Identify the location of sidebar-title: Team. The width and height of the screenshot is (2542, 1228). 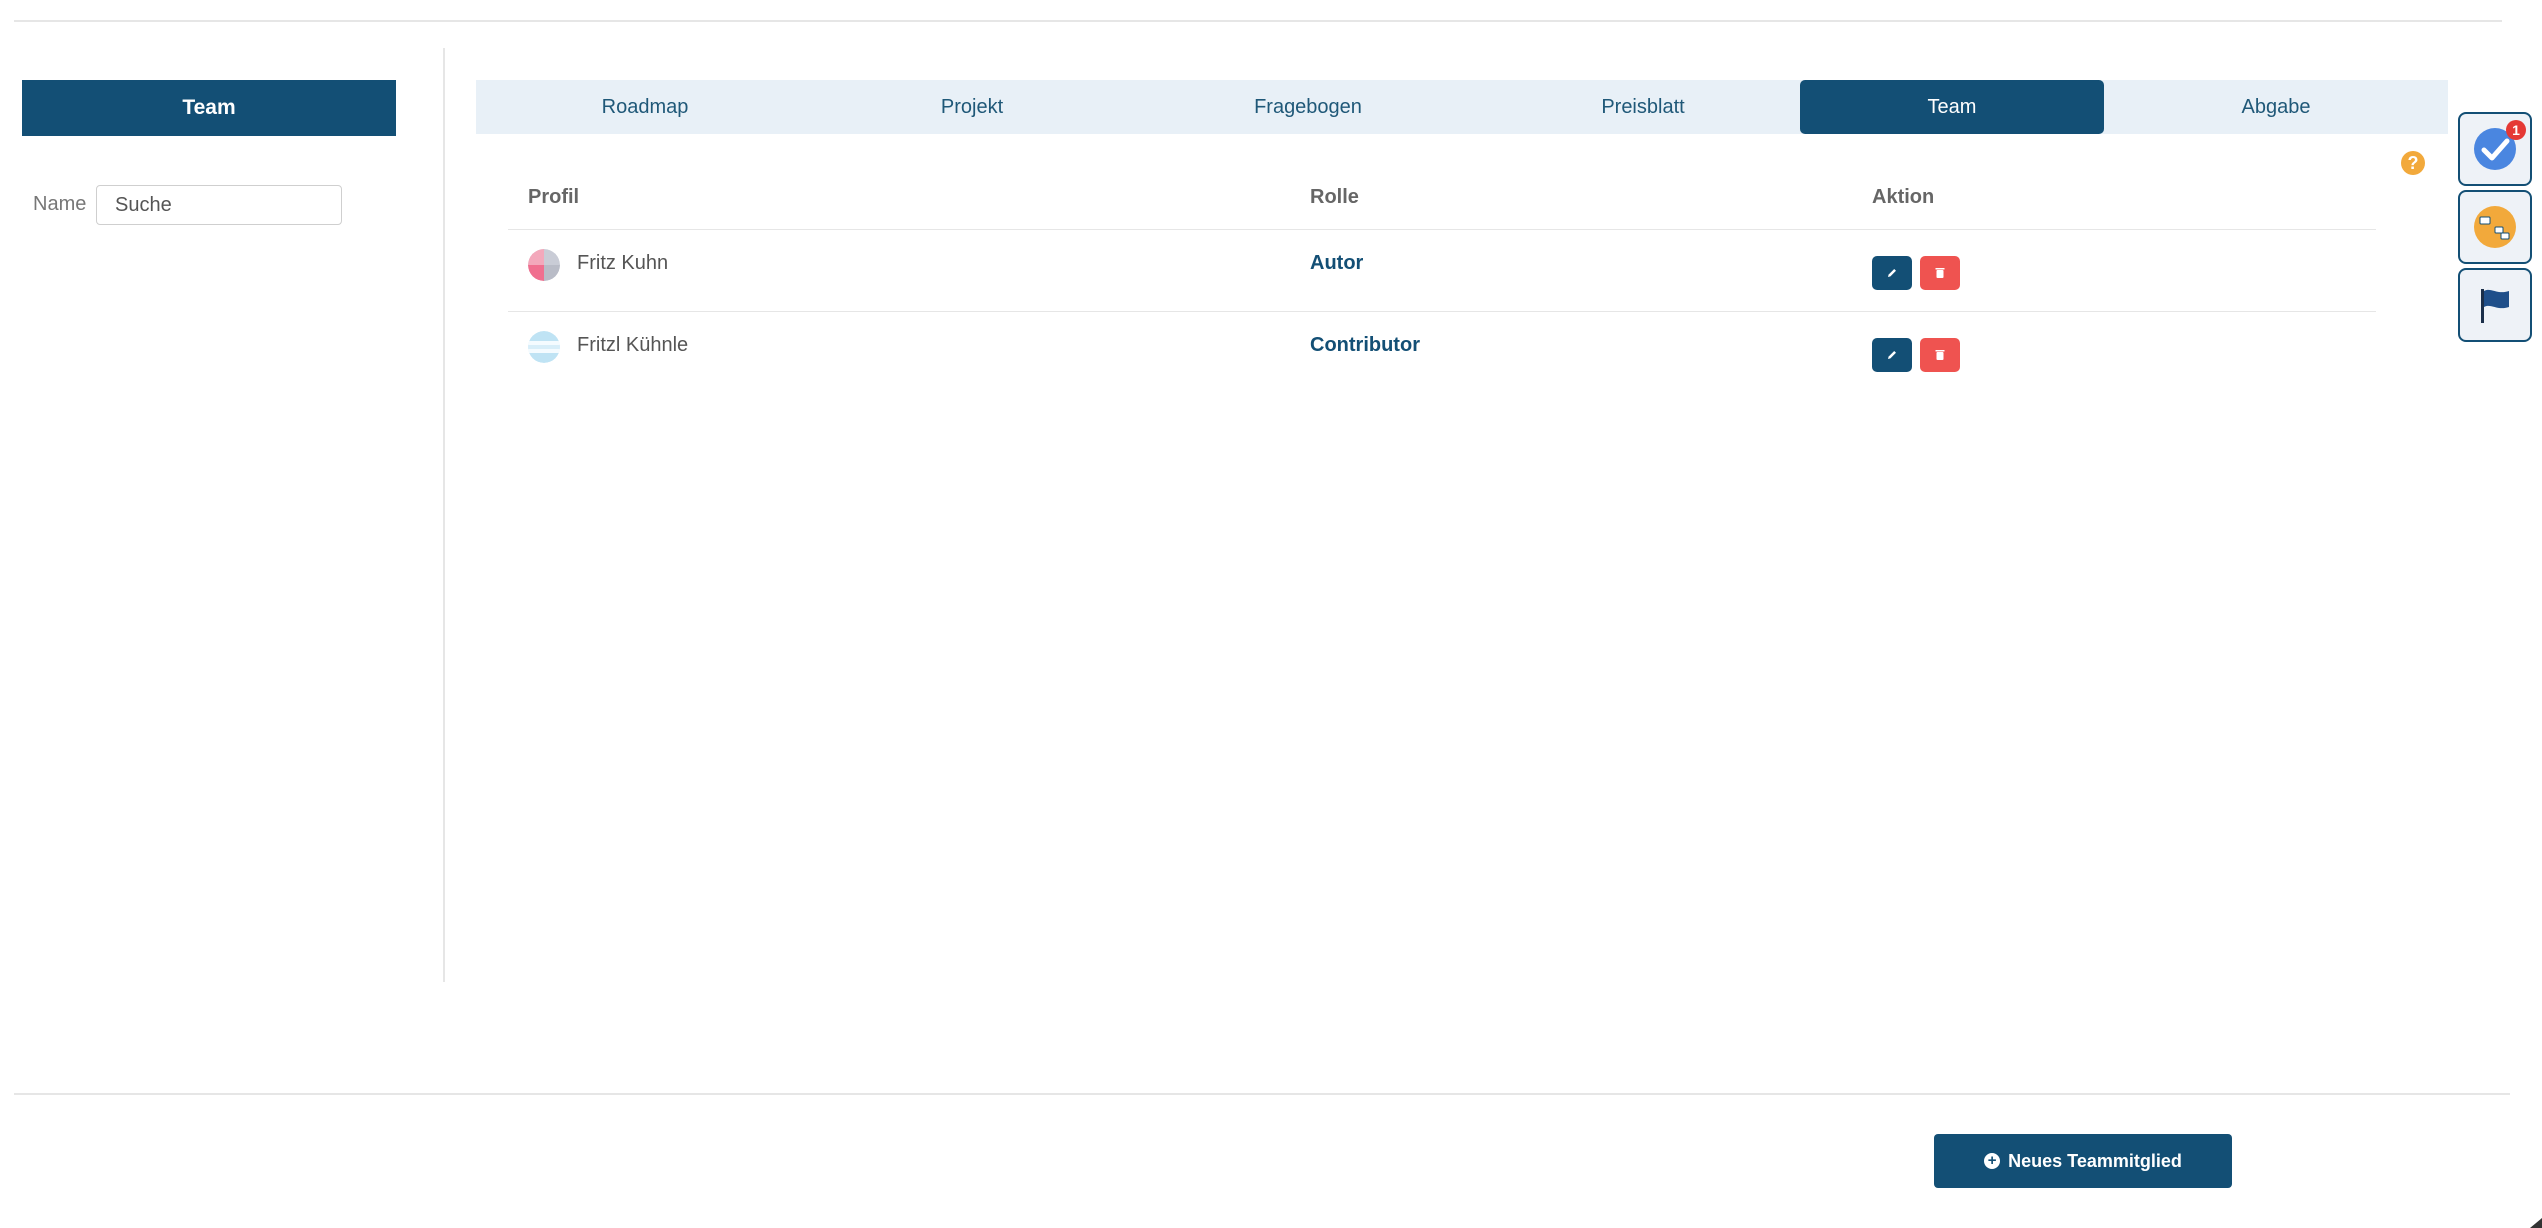
(209, 108).